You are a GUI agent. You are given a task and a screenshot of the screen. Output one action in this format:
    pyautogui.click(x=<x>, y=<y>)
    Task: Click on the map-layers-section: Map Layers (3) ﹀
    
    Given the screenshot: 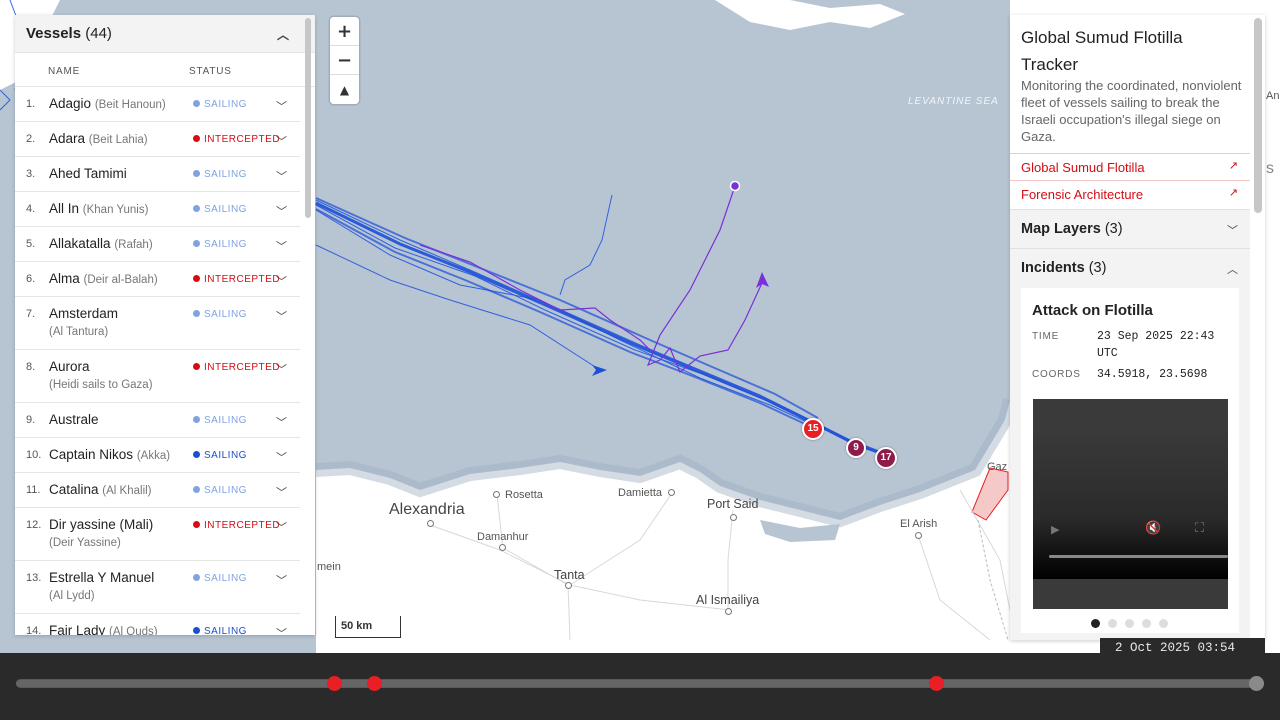 What is the action you would take?
    pyautogui.click(x=1130, y=229)
    